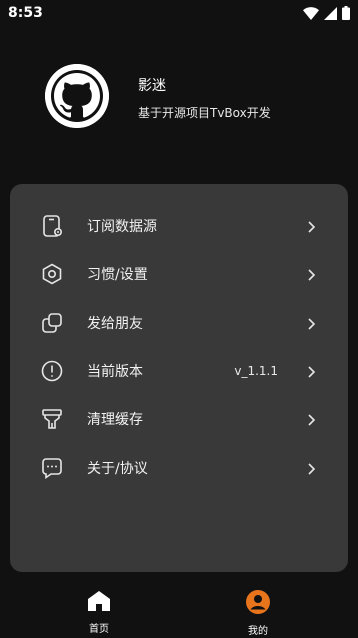 The image size is (358, 638). What do you see at coordinates (25, 13) in the screenshot?
I see `status-time: 8:53` at bounding box center [25, 13].